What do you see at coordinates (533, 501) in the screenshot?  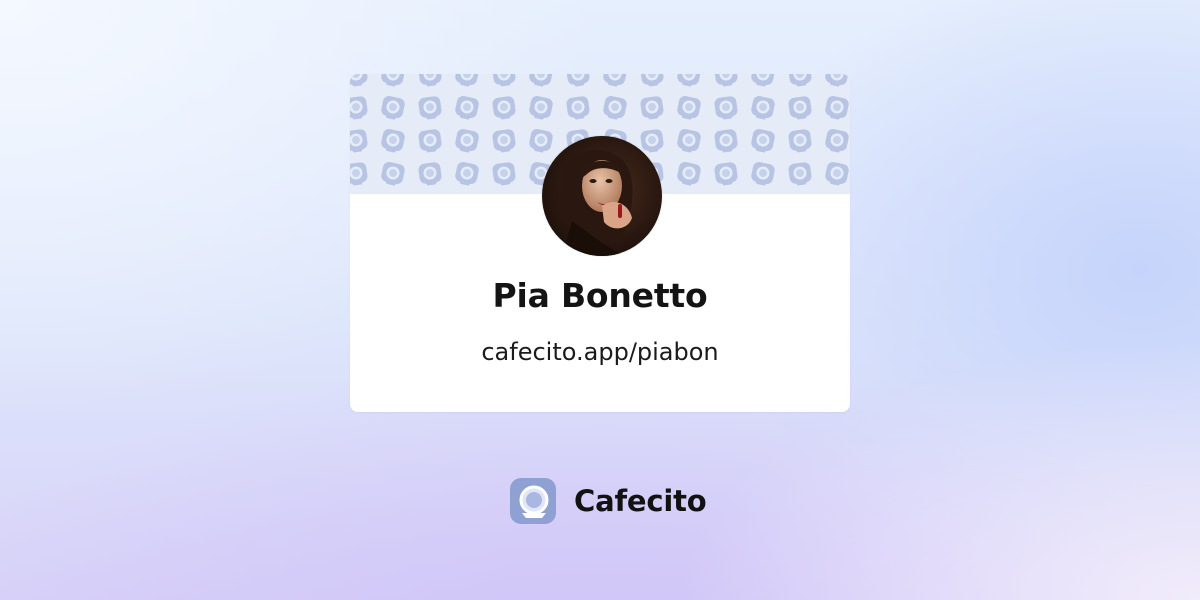 I see `cafecito-cup-icon` at bounding box center [533, 501].